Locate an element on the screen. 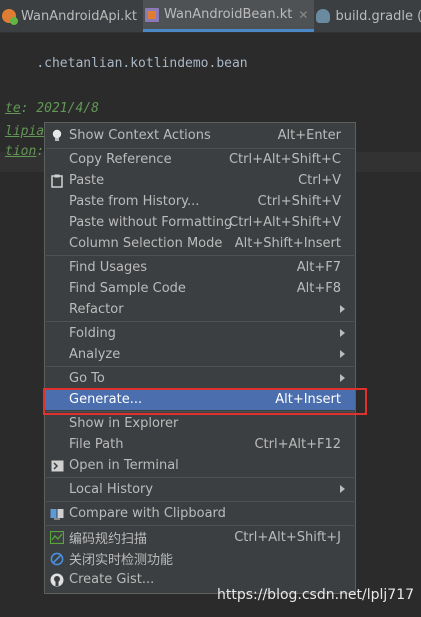  clipboard-icon is located at coordinates (57, 180).